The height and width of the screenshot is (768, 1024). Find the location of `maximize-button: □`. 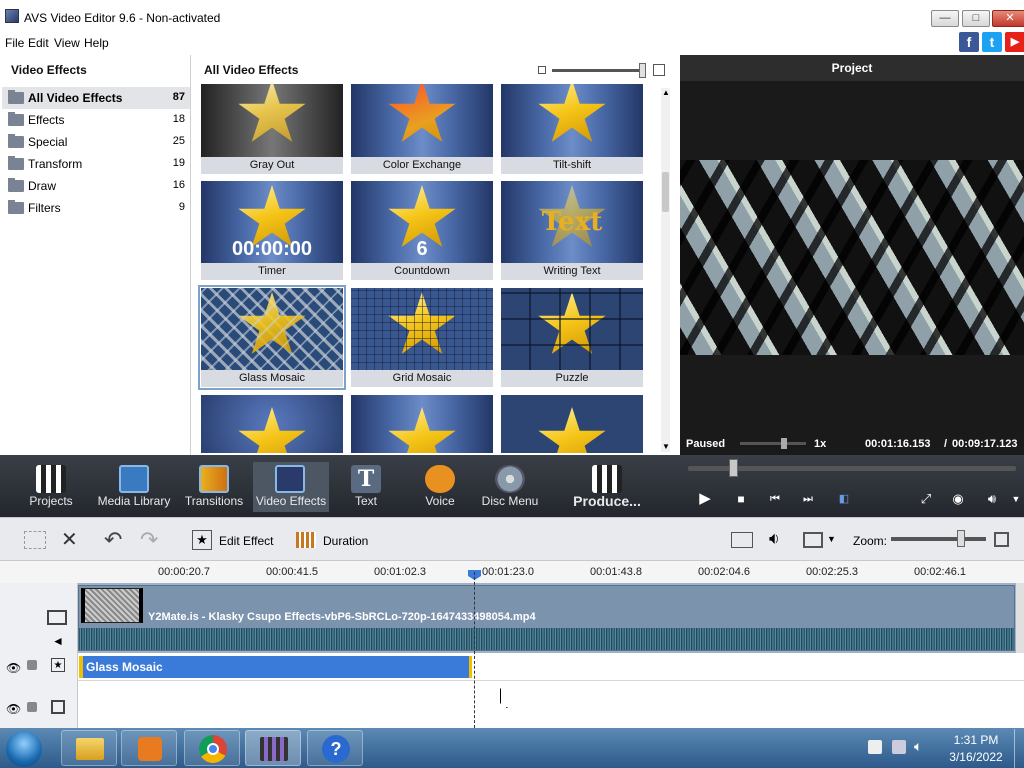

maximize-button: □ is located at coordinates (976, 18).